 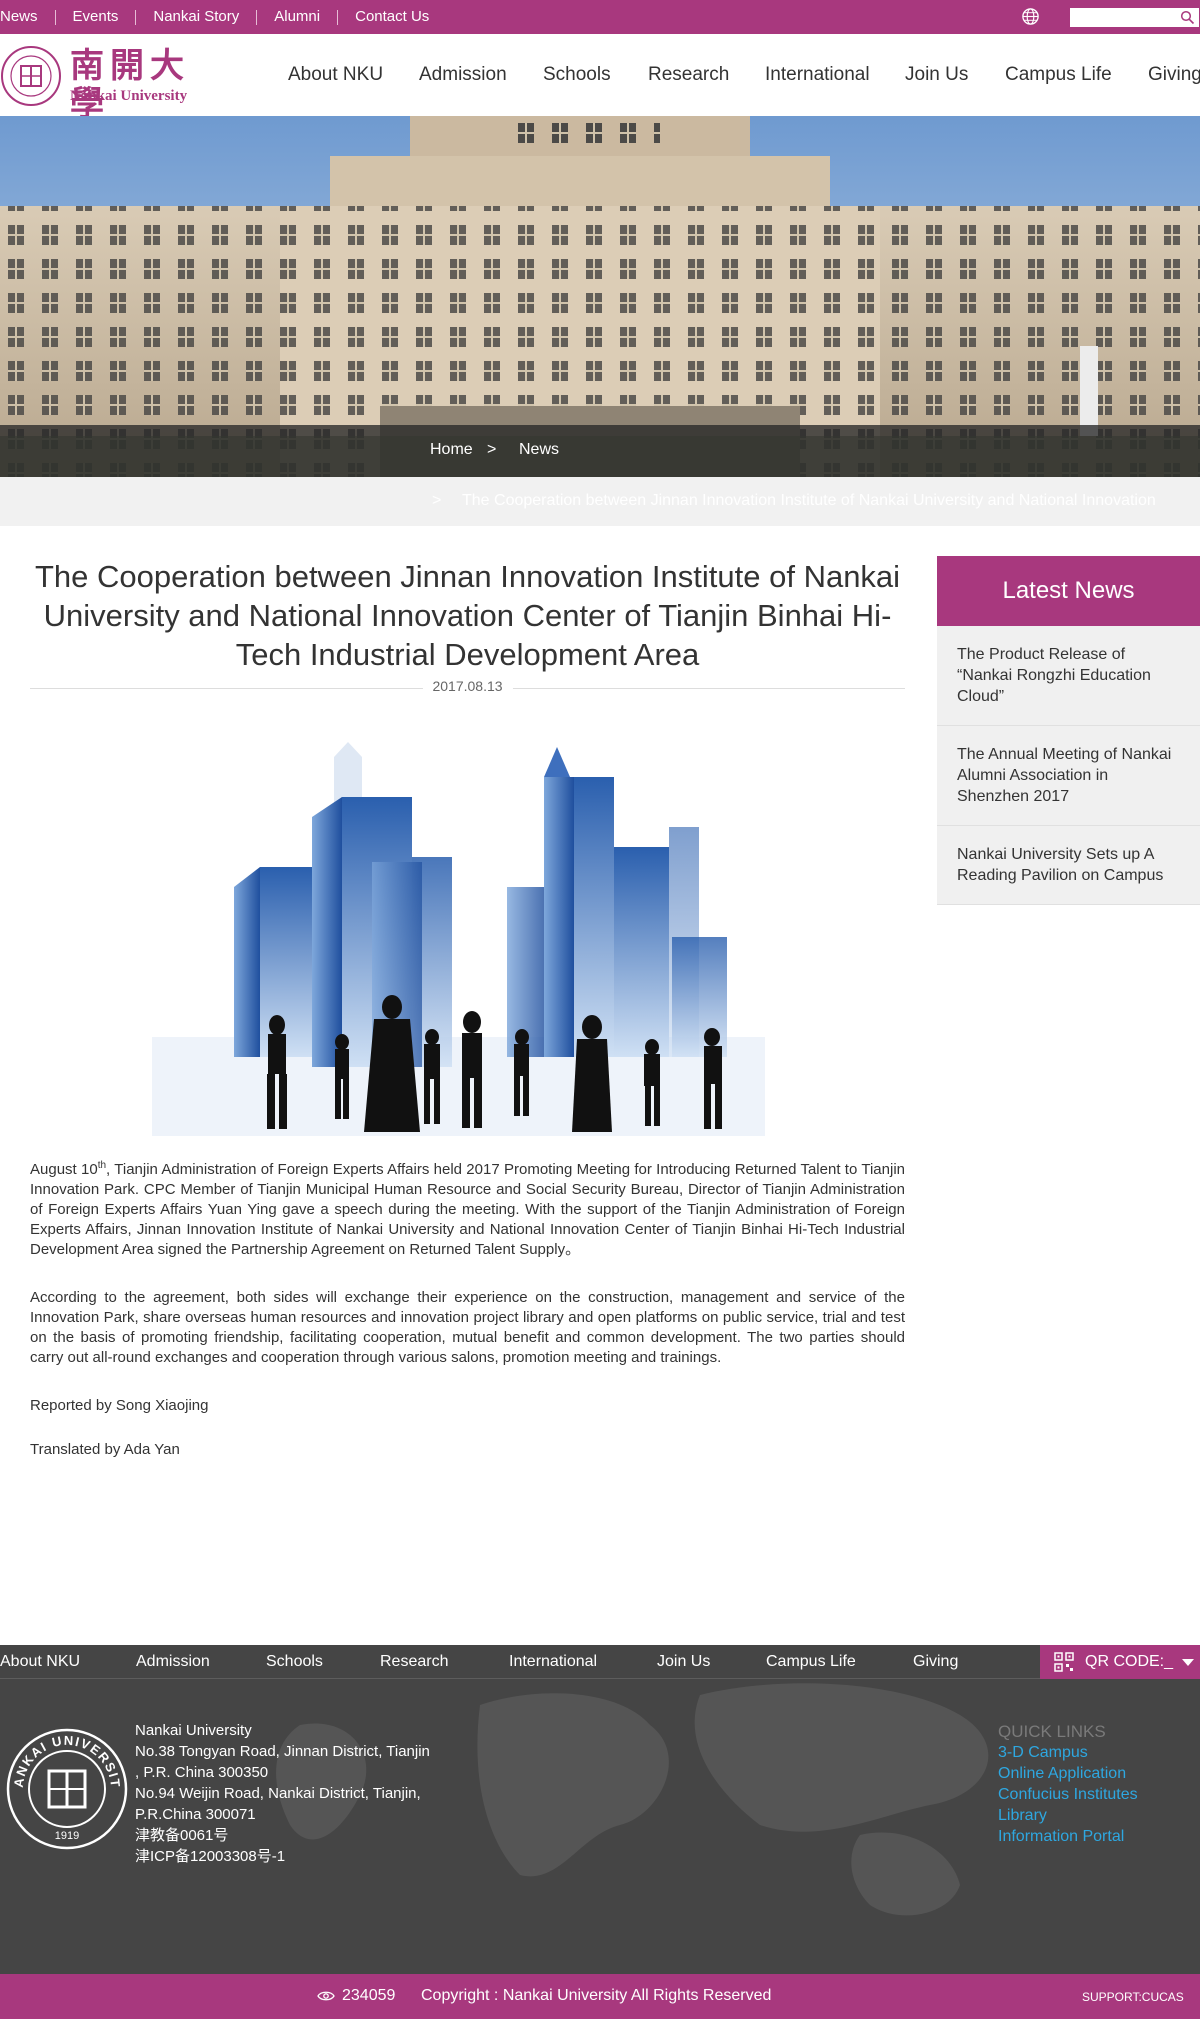 What do you see at coordinates (119, 1405) in the screenshot?
I see `article-reporter: Reported by Song Xiaojing` at bounding box center [119, 1405].